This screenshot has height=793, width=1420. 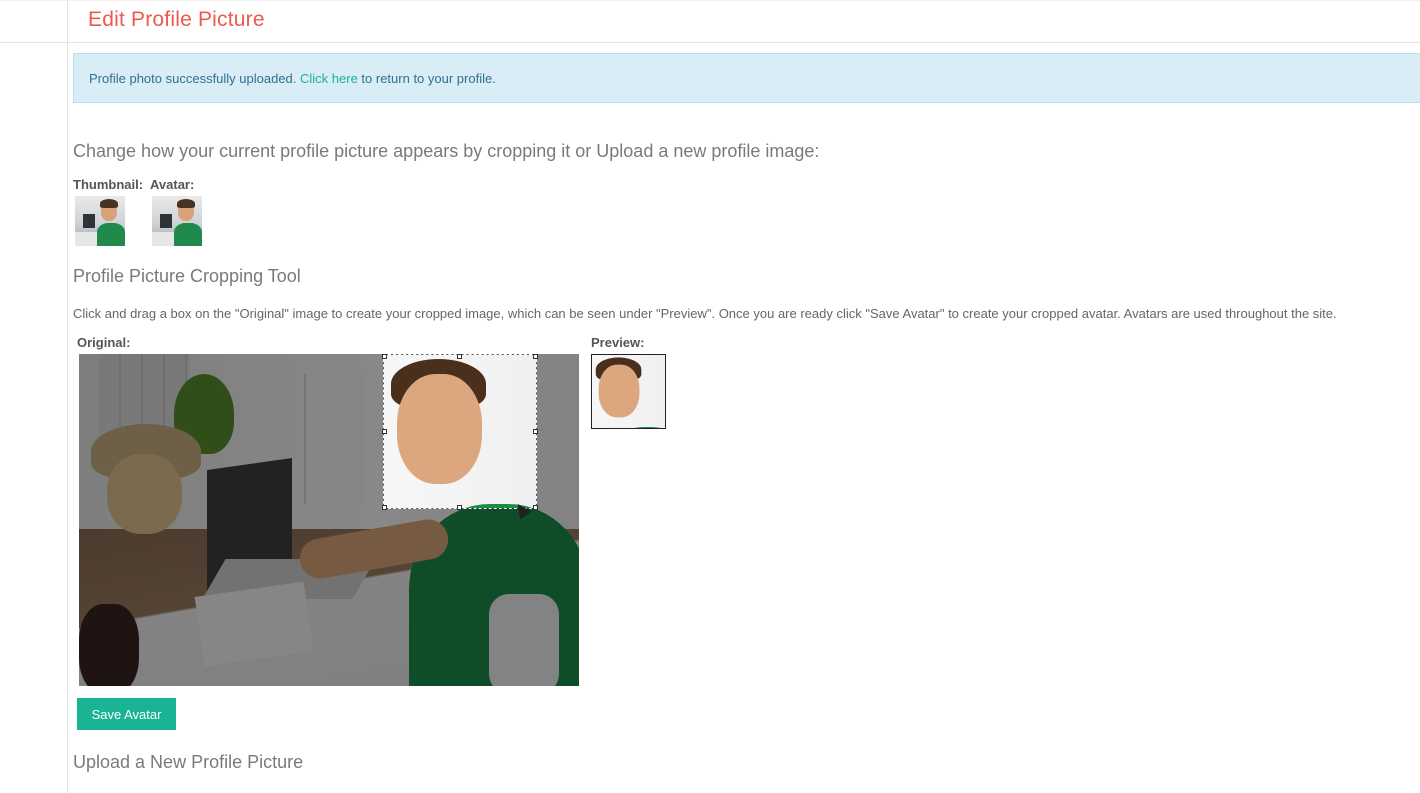 I want to click on crop-handle-ne, so click(x=535, y=356).